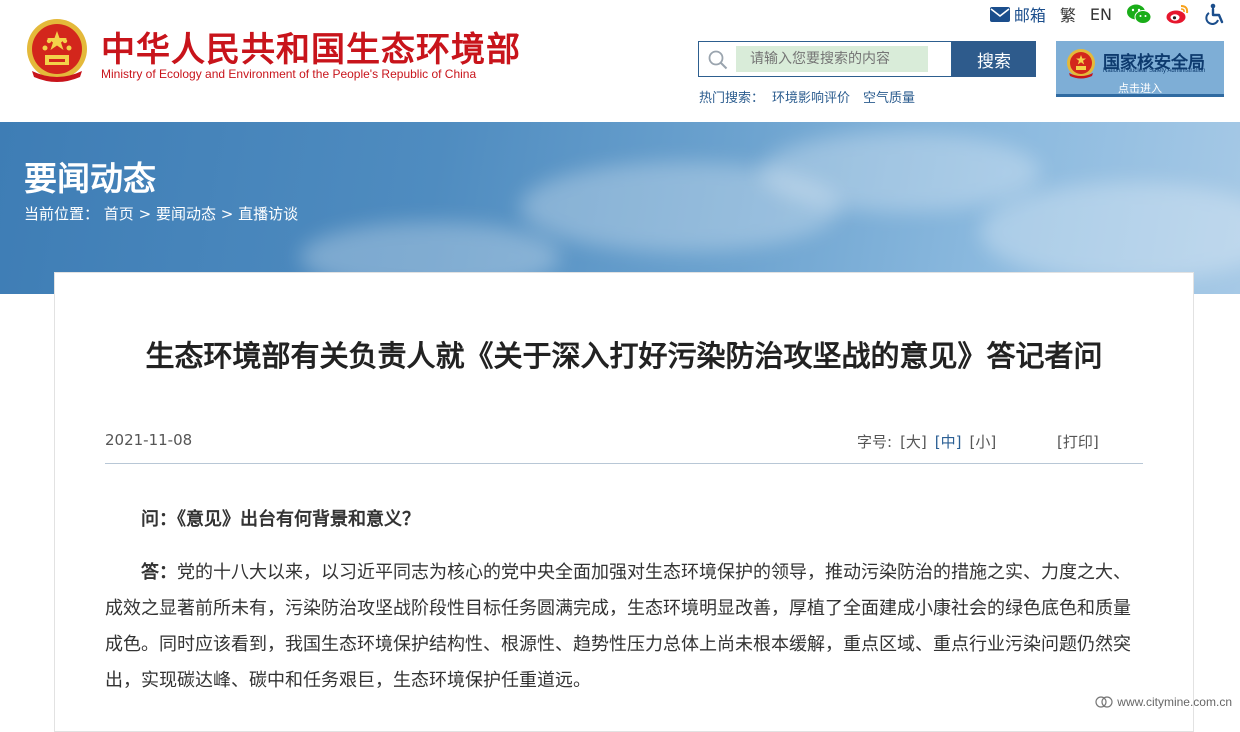  Describe the element at coordinates (186, 214) in the screenshot. I see `breadcrumb-news: 要闻动态` at that location.